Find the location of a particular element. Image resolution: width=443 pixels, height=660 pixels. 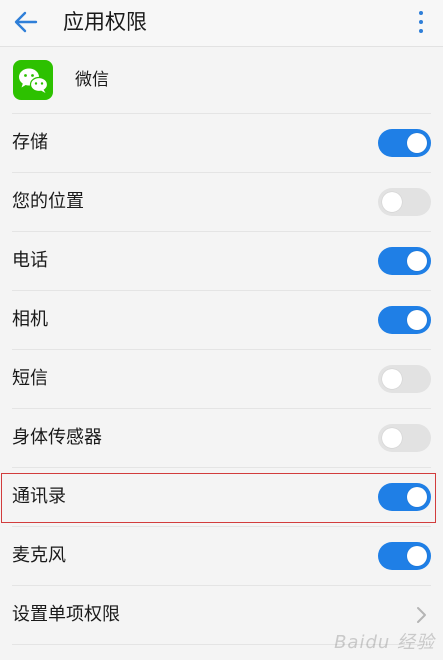

sms-toggle is located at coordinates (404, 379).